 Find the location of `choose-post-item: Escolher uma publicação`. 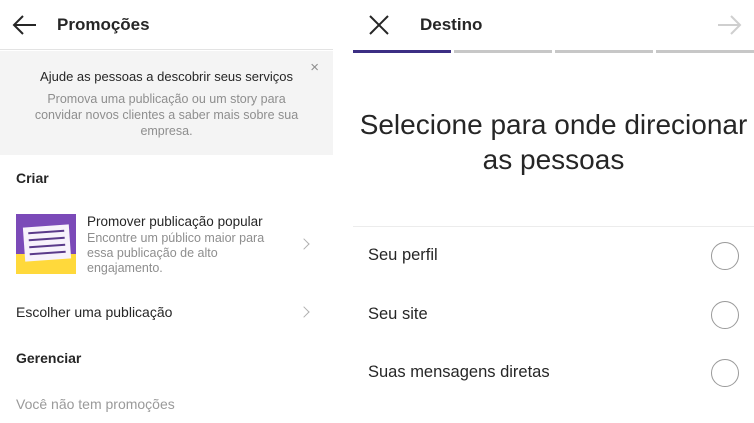

choose-post-item: Escolher uma publicação is located at coordinates (166, 312).